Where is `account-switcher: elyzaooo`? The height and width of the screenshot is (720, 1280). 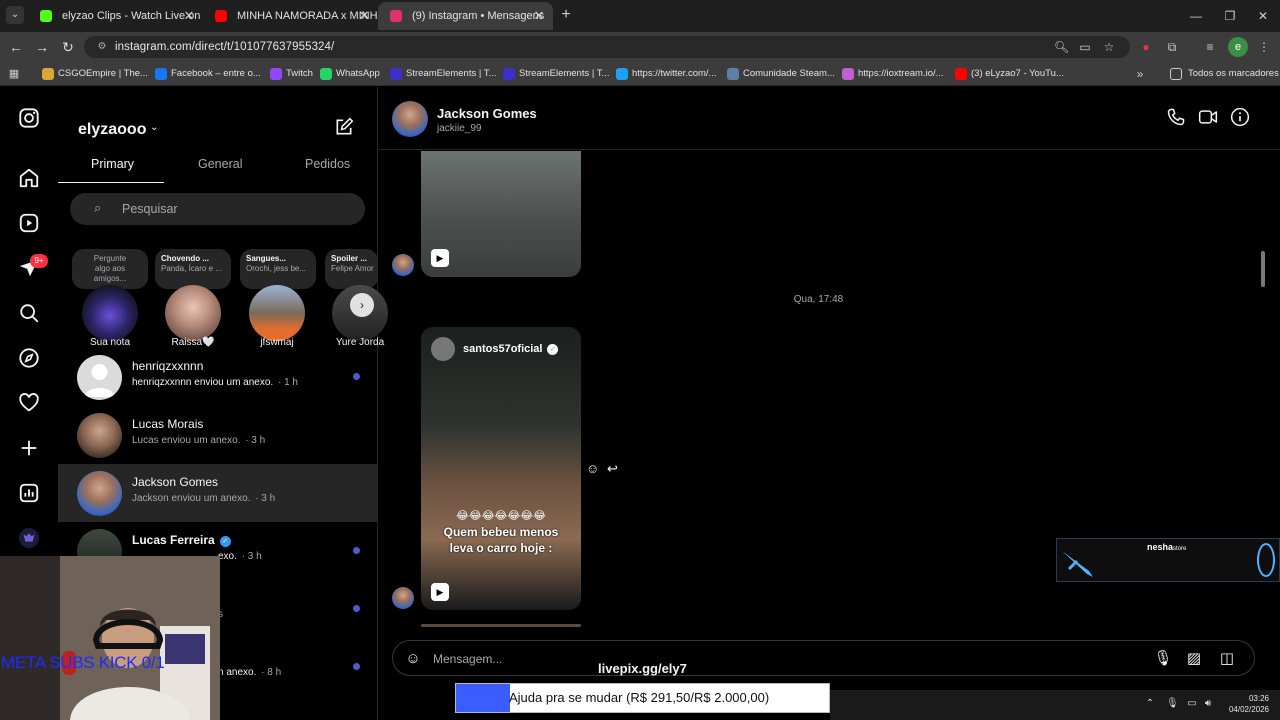 account-switcher: elyzaooo is located at coordinates (112, 130).